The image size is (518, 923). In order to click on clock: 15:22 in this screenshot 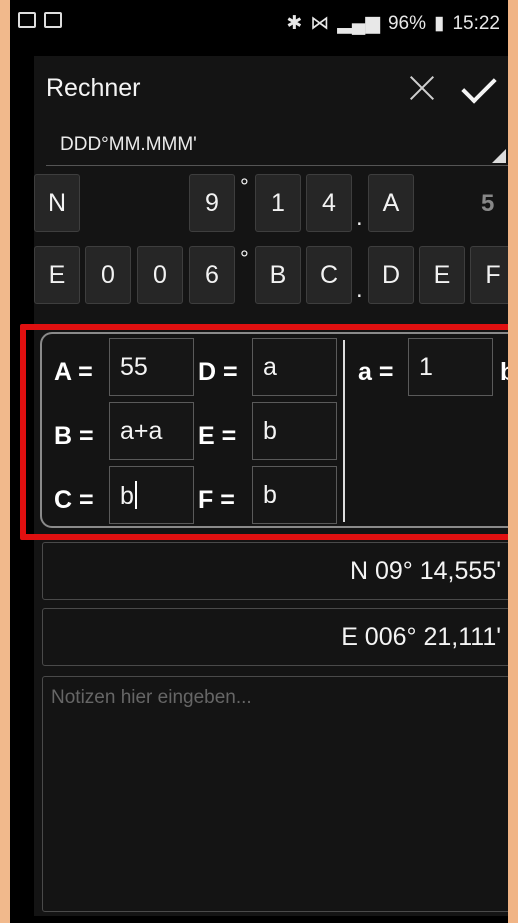, I will do `click(476, 23)`.